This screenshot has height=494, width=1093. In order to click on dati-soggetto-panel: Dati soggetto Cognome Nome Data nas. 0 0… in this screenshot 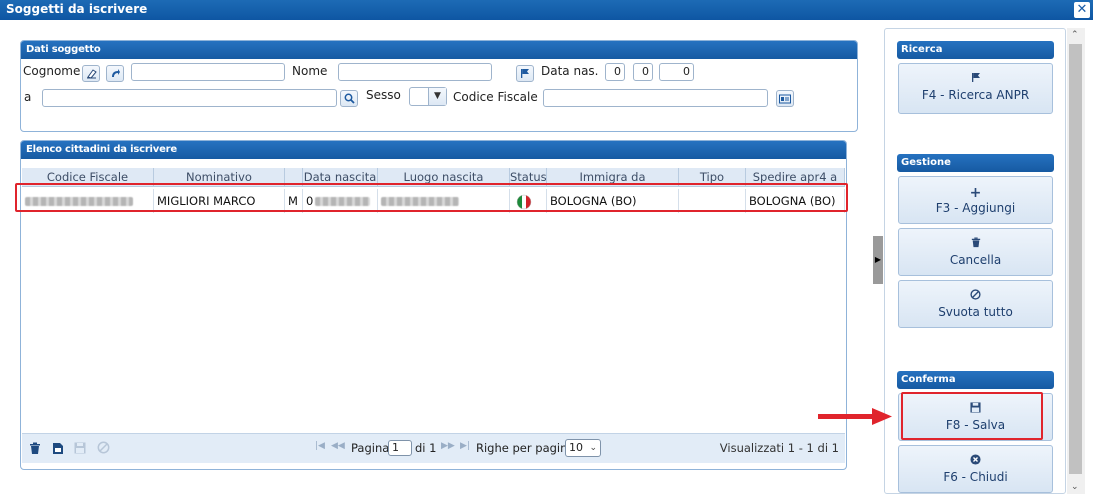, I will do `click(439, 86)`.